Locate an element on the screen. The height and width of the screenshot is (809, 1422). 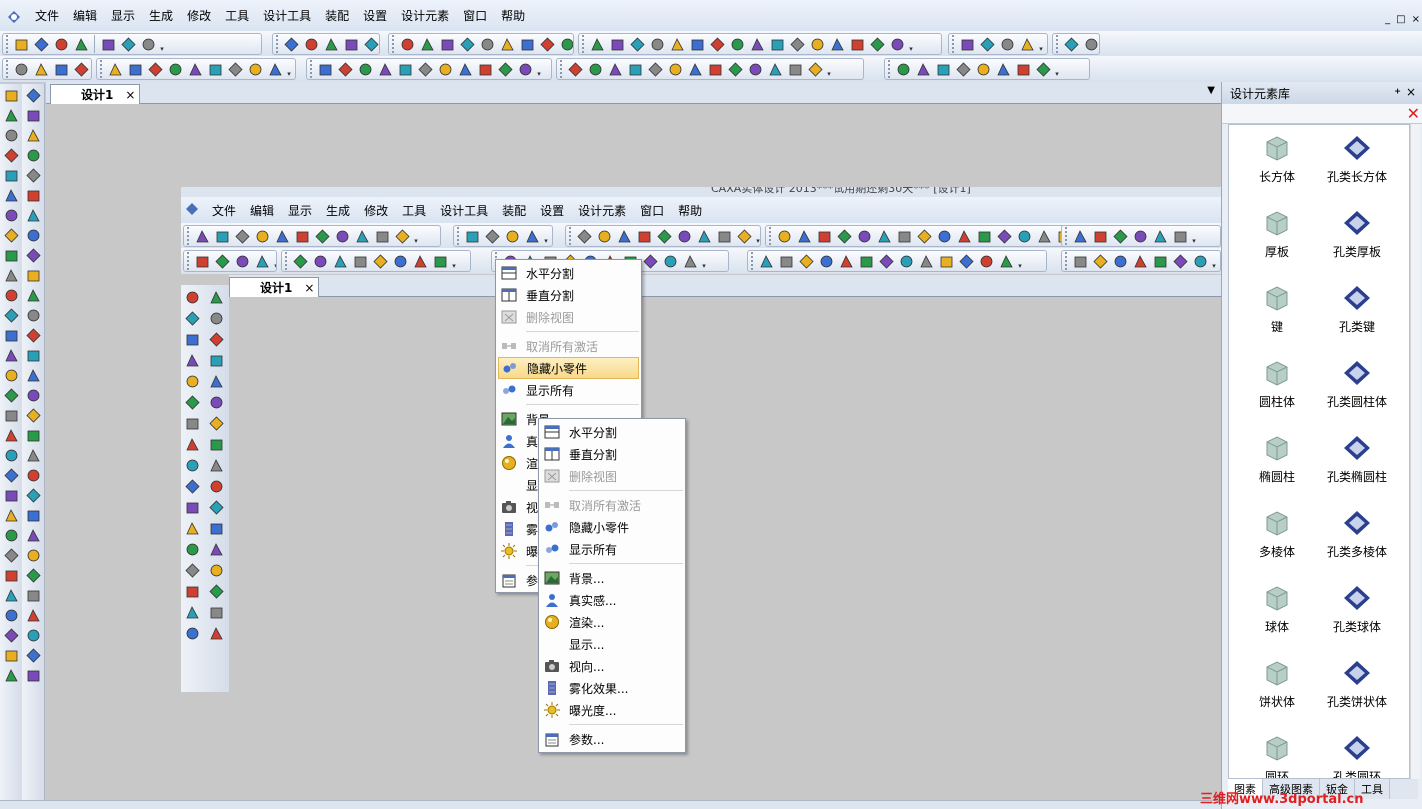
embedded-menu-tools: 工具 is located at coordinates (414, 210).